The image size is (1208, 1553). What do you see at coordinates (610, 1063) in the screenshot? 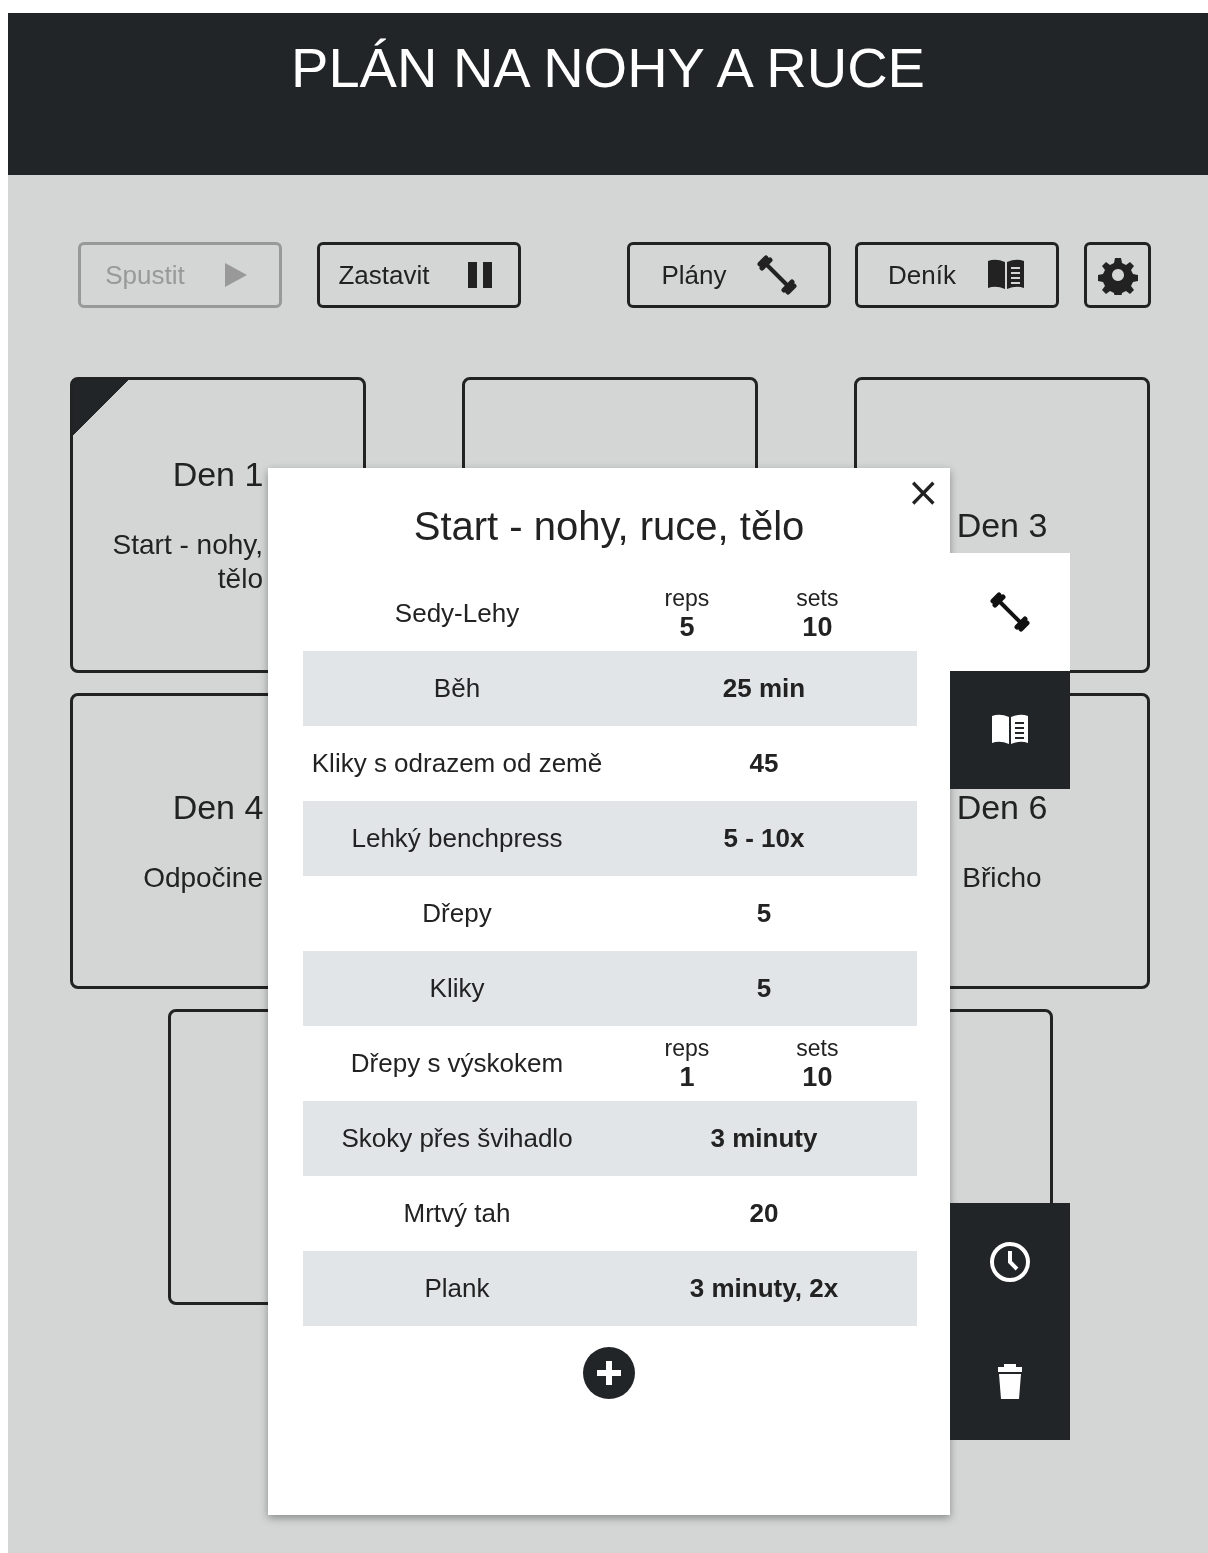
I see `exercise-row: Dřepy s výskokem reps 1 sets 10` at bounding box center [610, 1063].